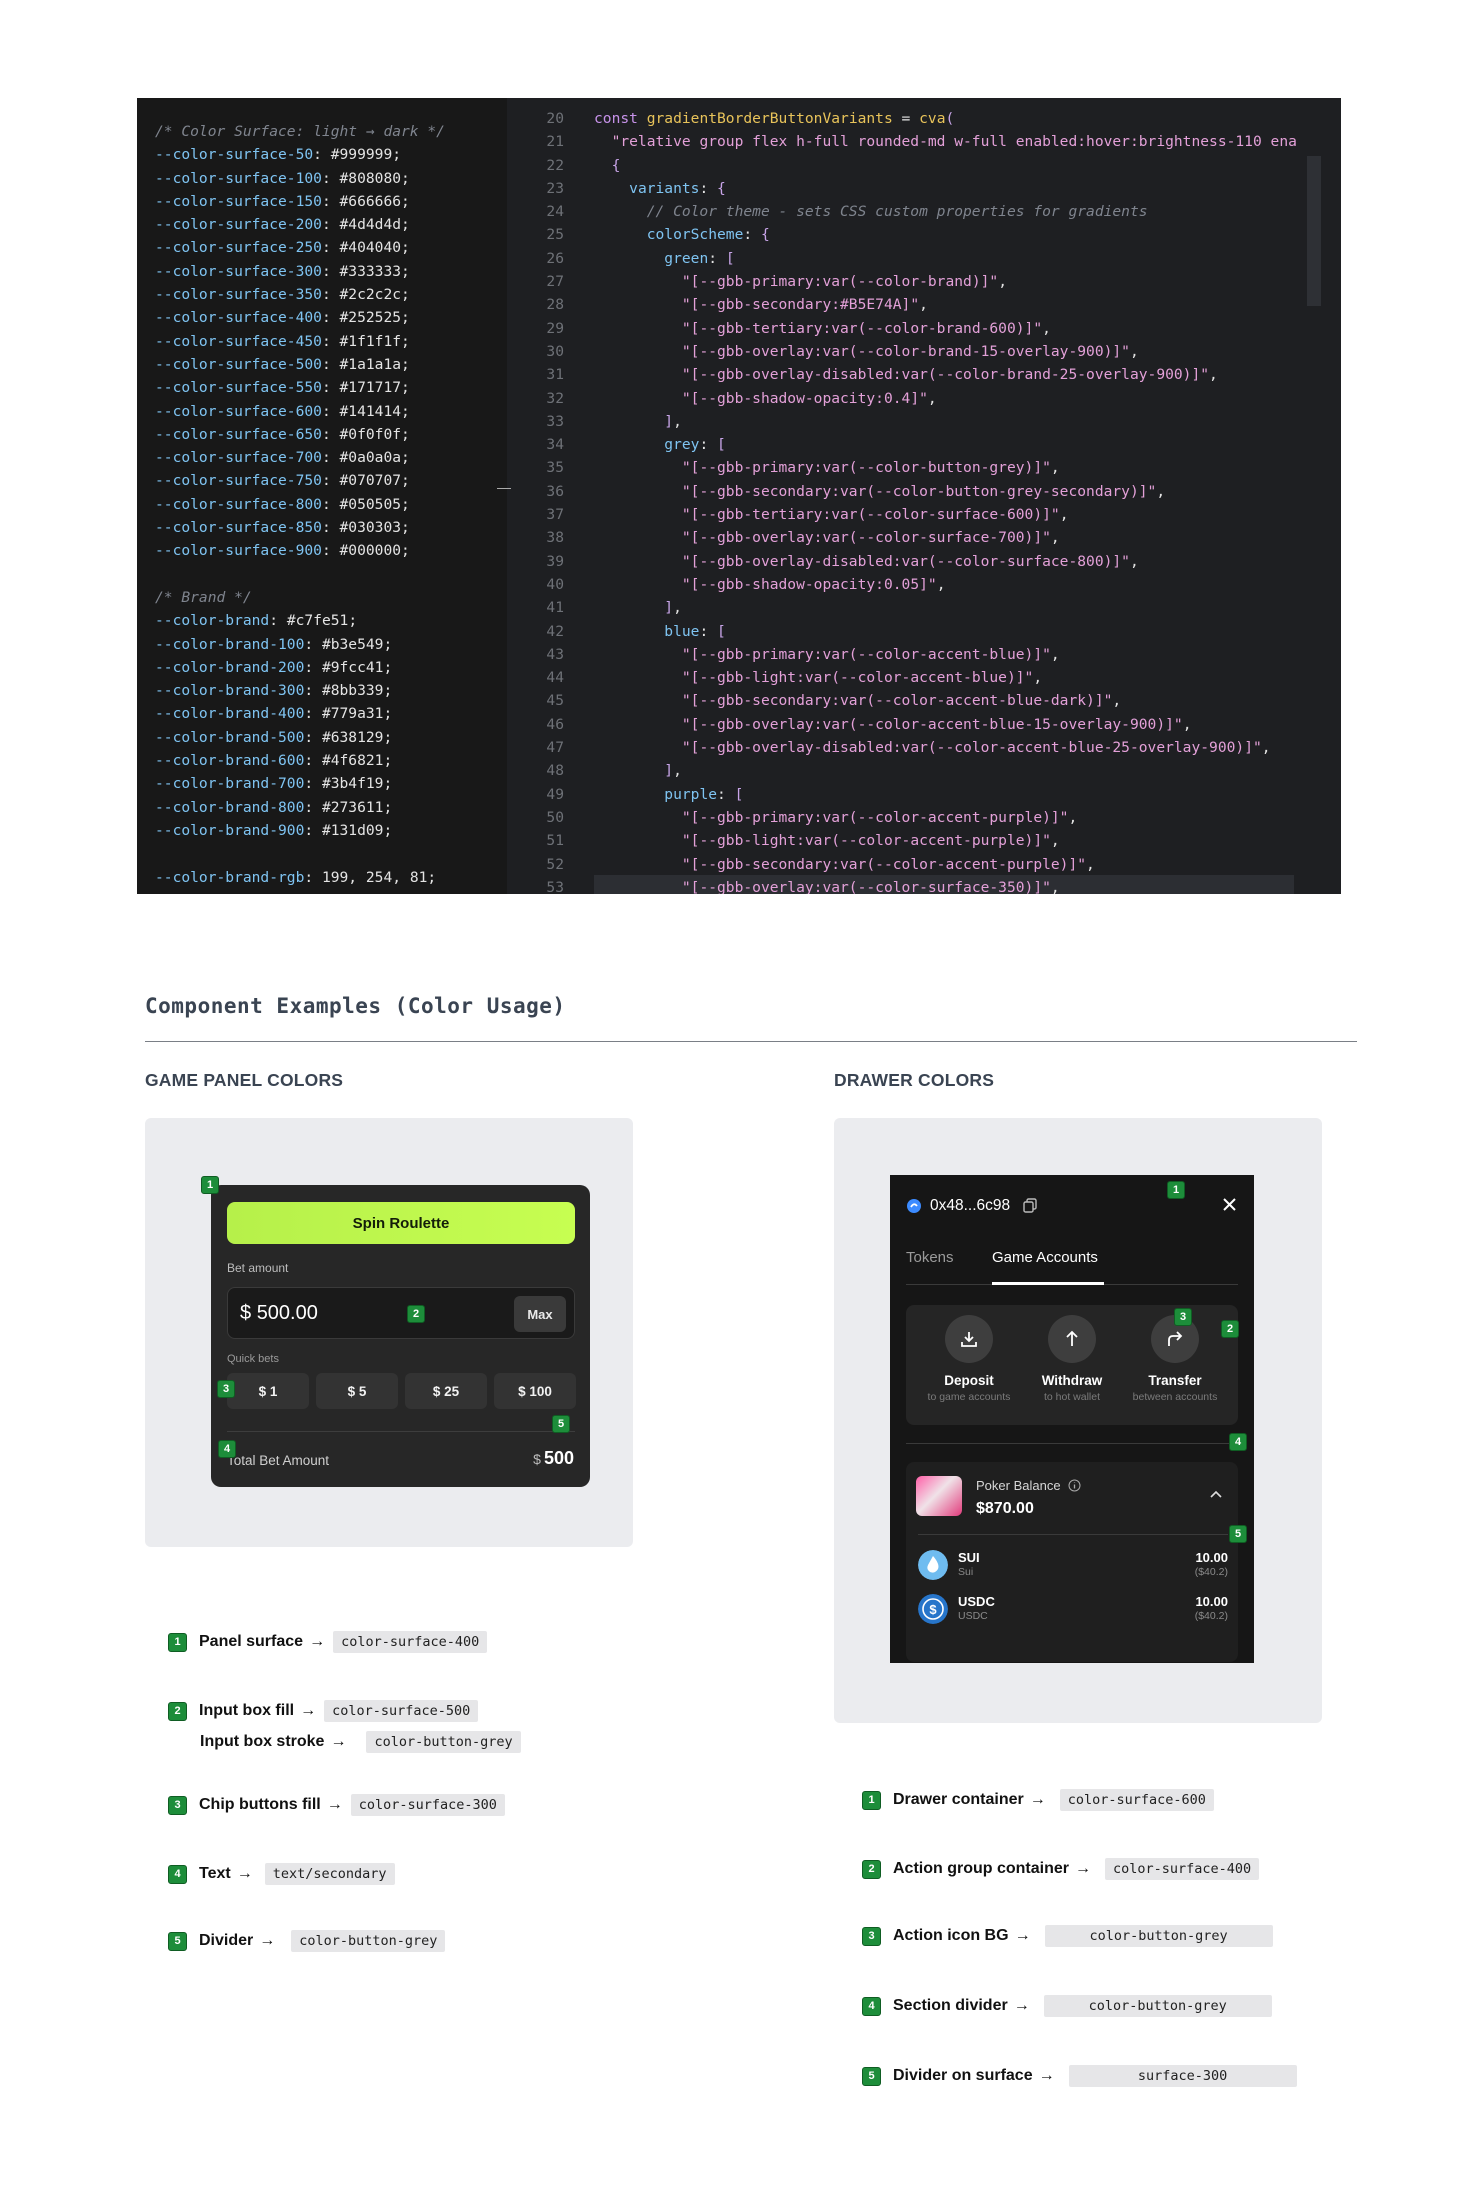 The height and width of the screenshot is (2205, 1478). I want to click on code-line: 41 ],, so click(926, 607).